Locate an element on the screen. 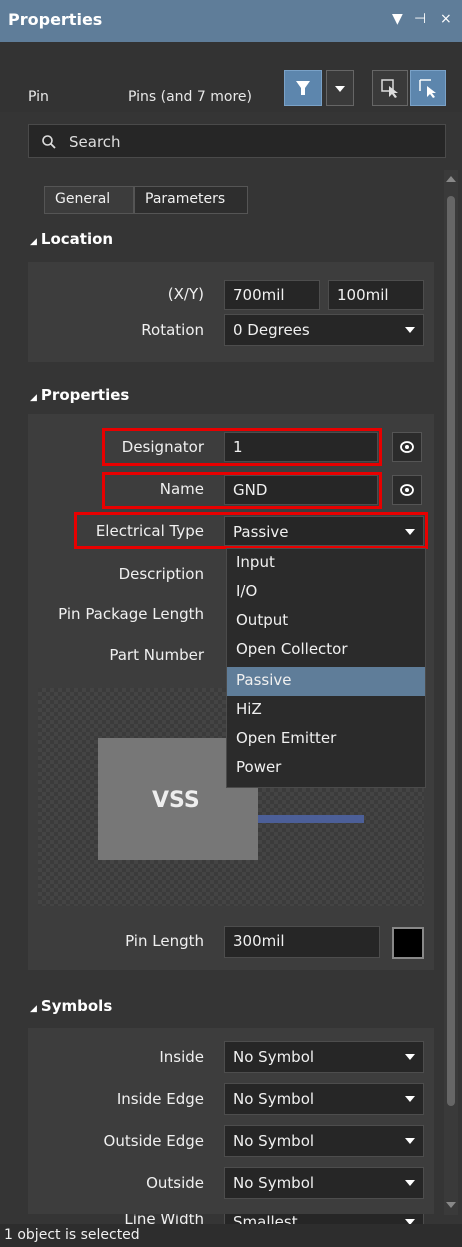  filter-dropdown-button is located at coordinates (340, 88).